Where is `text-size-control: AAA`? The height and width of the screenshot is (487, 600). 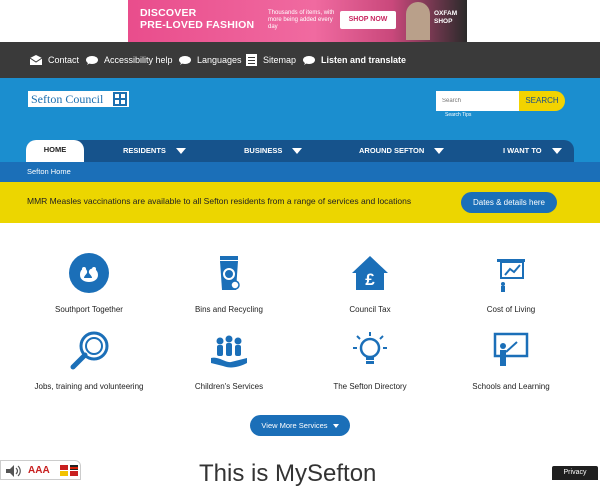 text-size-control: AAA is located at coordinates (39, 470).